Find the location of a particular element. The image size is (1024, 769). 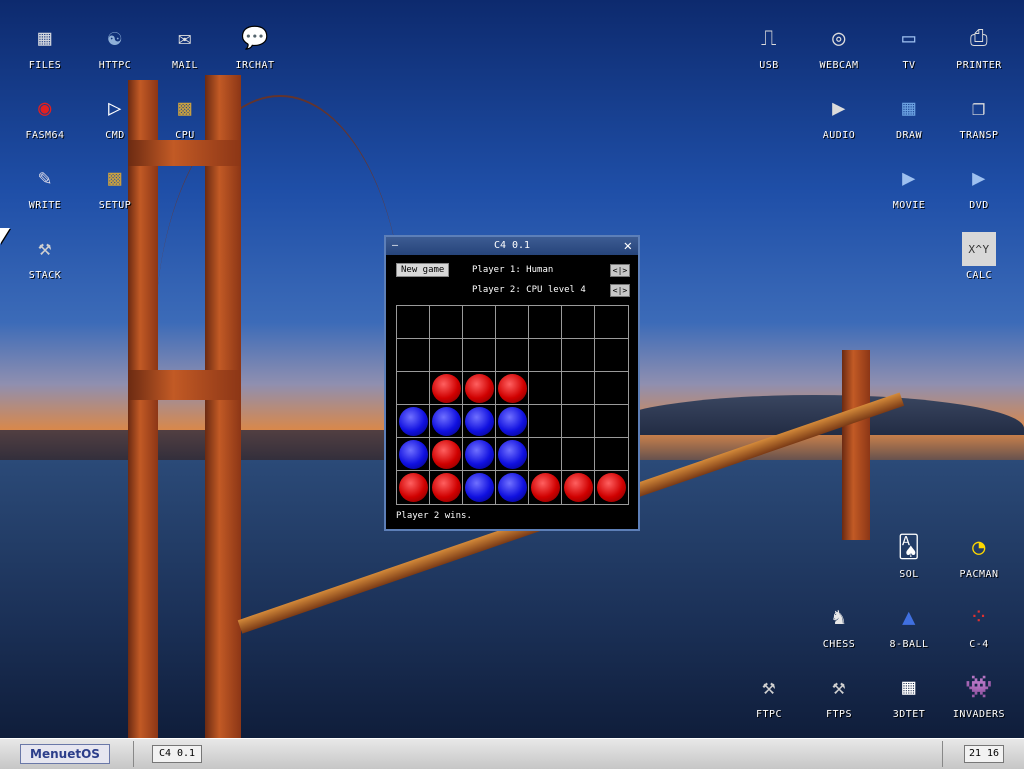

close-icon: ✕ is located at coordinates (628, 246).